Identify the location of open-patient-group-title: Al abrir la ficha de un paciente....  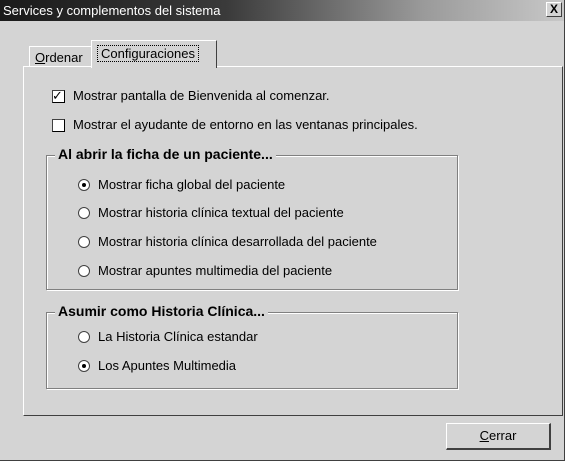
(165, 154).